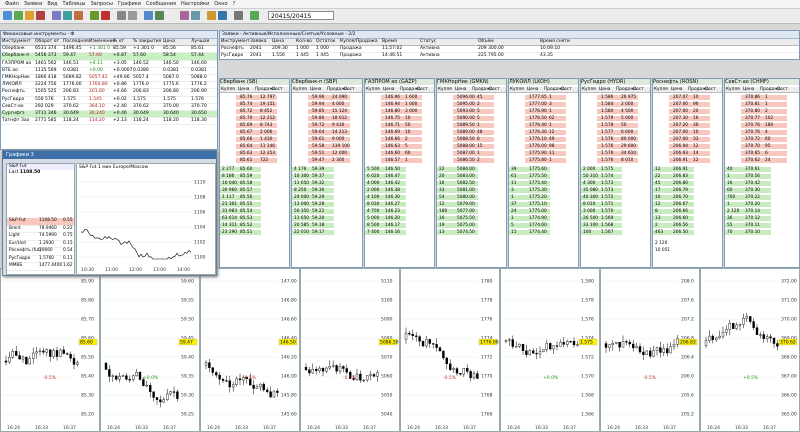  What do you see at coordinates (52, 4) in the screenshot?
I see `menu-item: Вид` at bounding box center [52, 4].